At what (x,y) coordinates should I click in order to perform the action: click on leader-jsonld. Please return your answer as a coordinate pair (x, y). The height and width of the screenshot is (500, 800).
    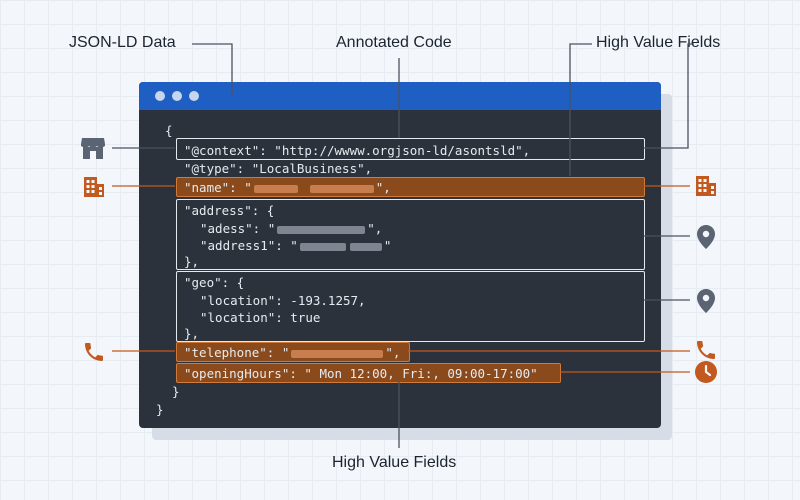
    Looking at the image, I should click on (212, 69).